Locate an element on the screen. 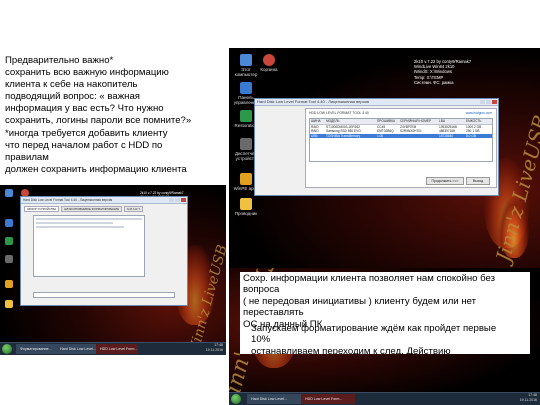  tab-low-level-format: НИЗКОУРОВНЕВОЕ ФОРМАТИРОВАНИЕ is located at coordinates (92, 209).